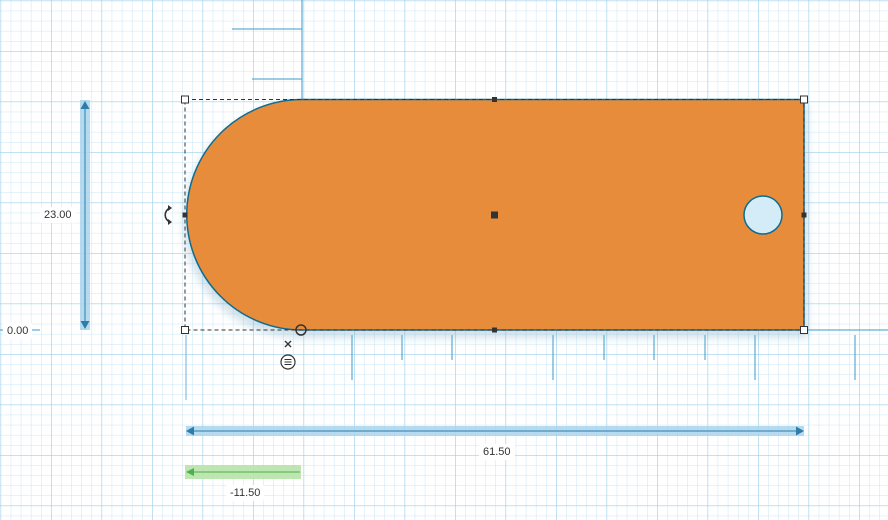  What do you see at coordinates (185, 330) in the screenshot?
I see `corner-handle-bottom-left` at bounding box center [185, 330].